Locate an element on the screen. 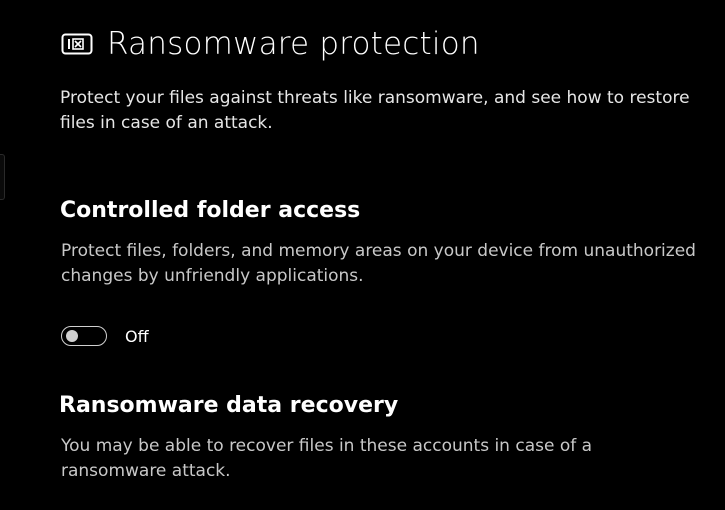  toggle-knob is located at coordinates (72, 336).